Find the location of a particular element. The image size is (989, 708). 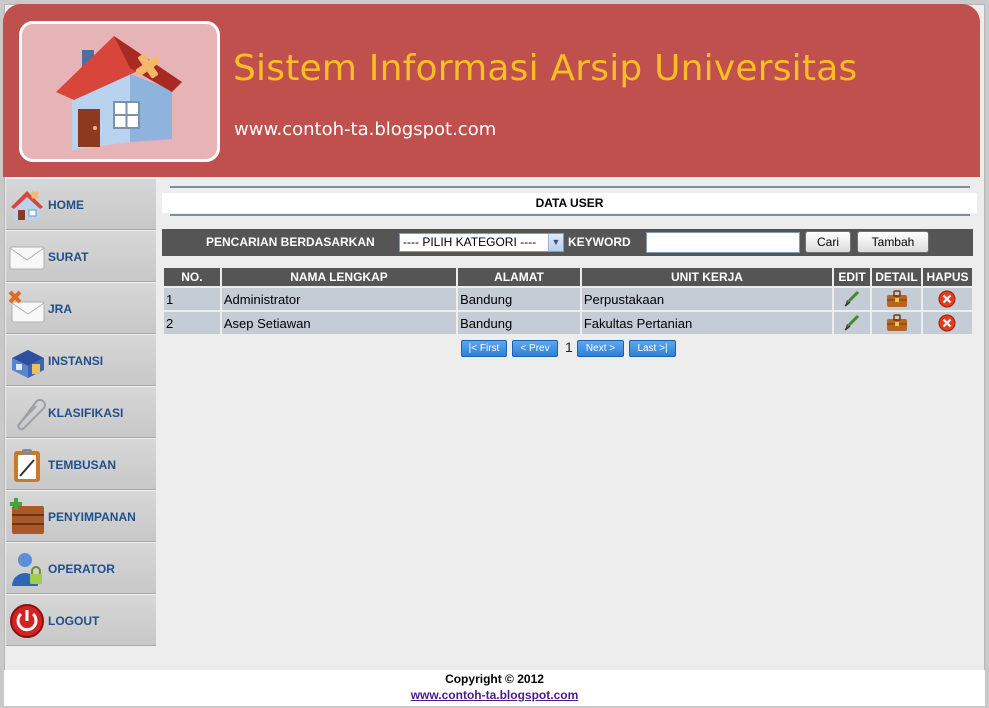

sidebar-item-surat: SURAT is located at coordinates (81, 256).